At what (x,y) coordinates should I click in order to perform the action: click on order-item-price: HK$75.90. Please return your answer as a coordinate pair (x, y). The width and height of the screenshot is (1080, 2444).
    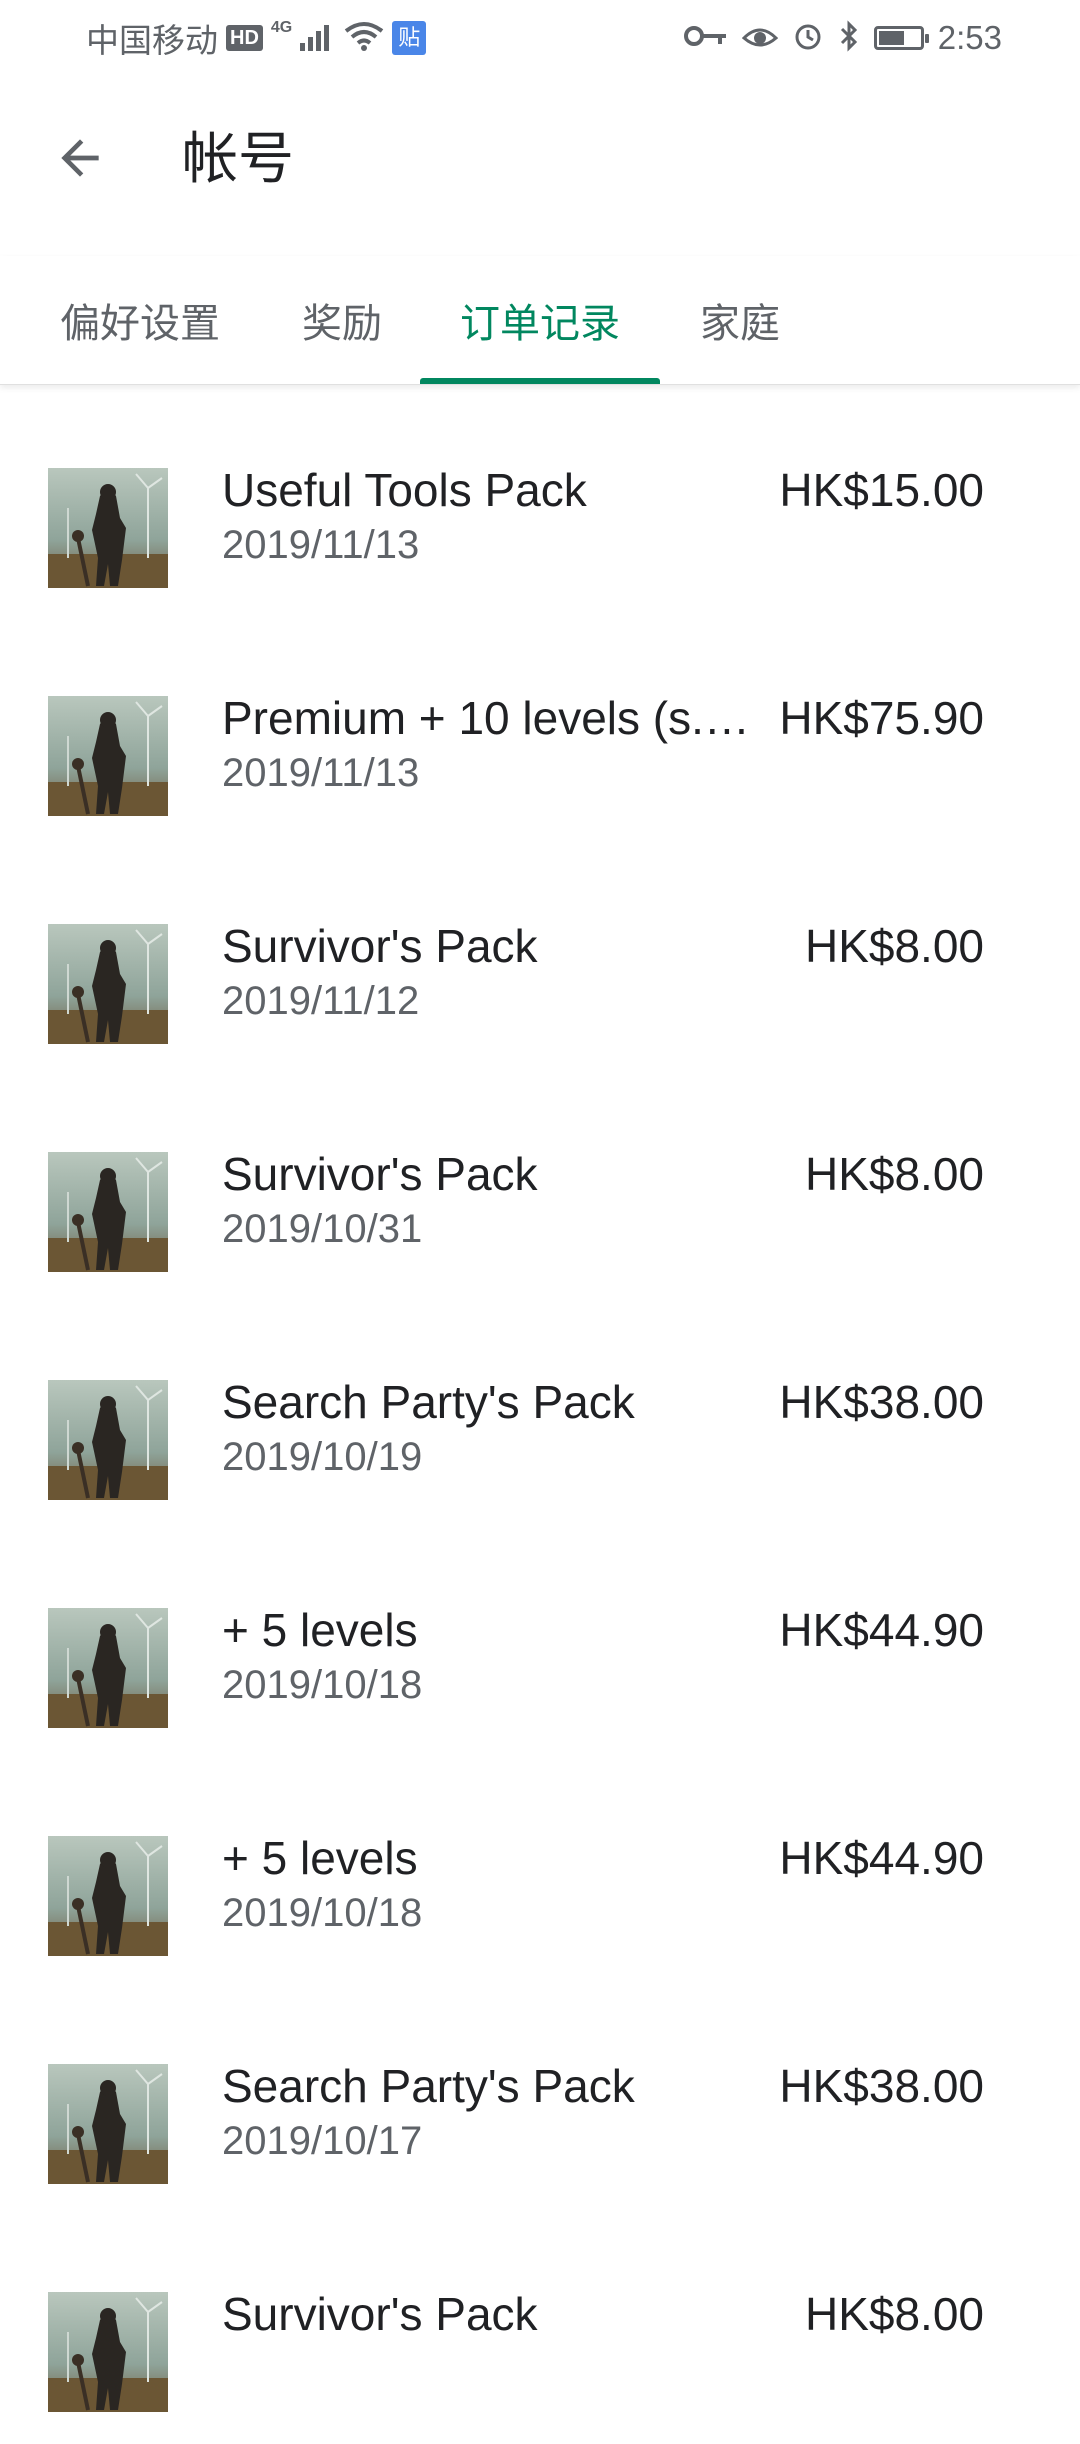
    Looking at the image, I should click on (881, 718).